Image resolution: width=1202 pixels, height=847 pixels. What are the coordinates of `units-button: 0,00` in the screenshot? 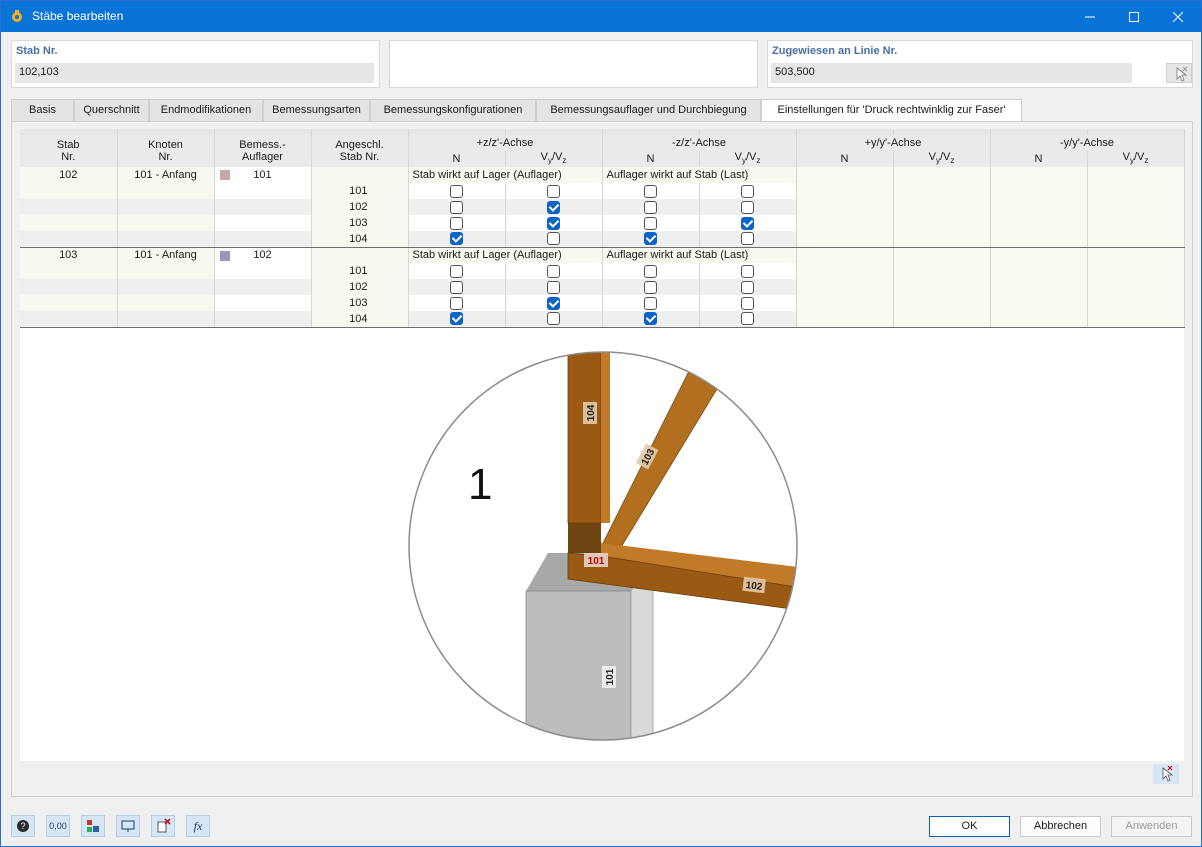 It's located at (58, 826).